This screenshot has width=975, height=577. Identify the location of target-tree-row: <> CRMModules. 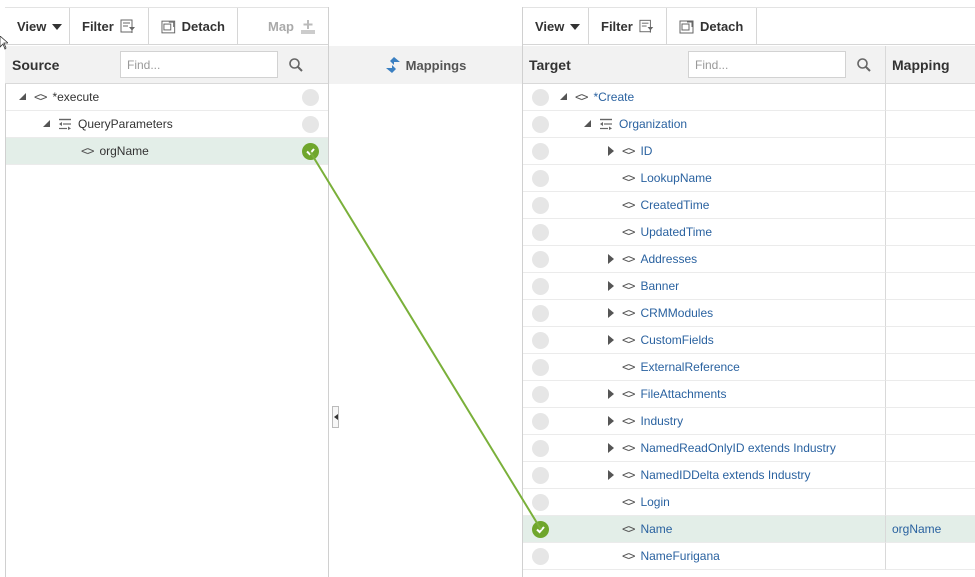
(704, 313).